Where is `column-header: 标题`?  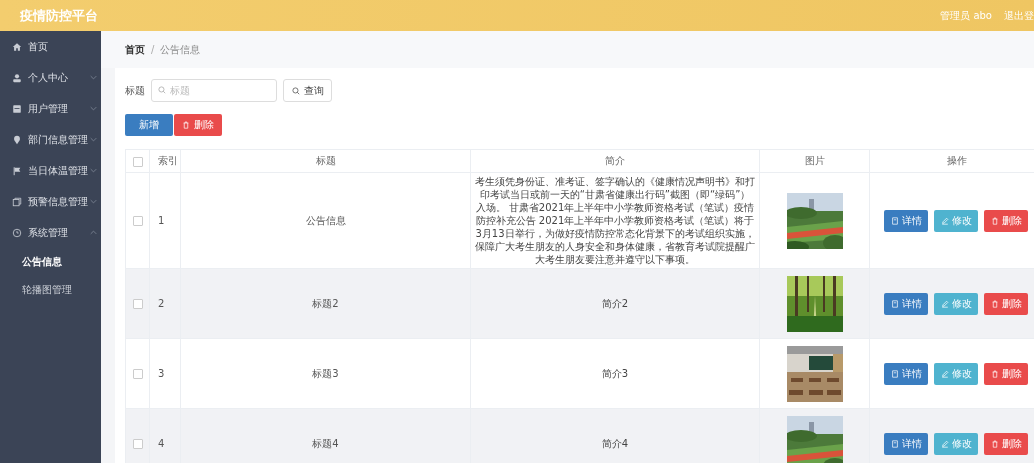
column-header: 标题 is located at coordinates (325, 161).